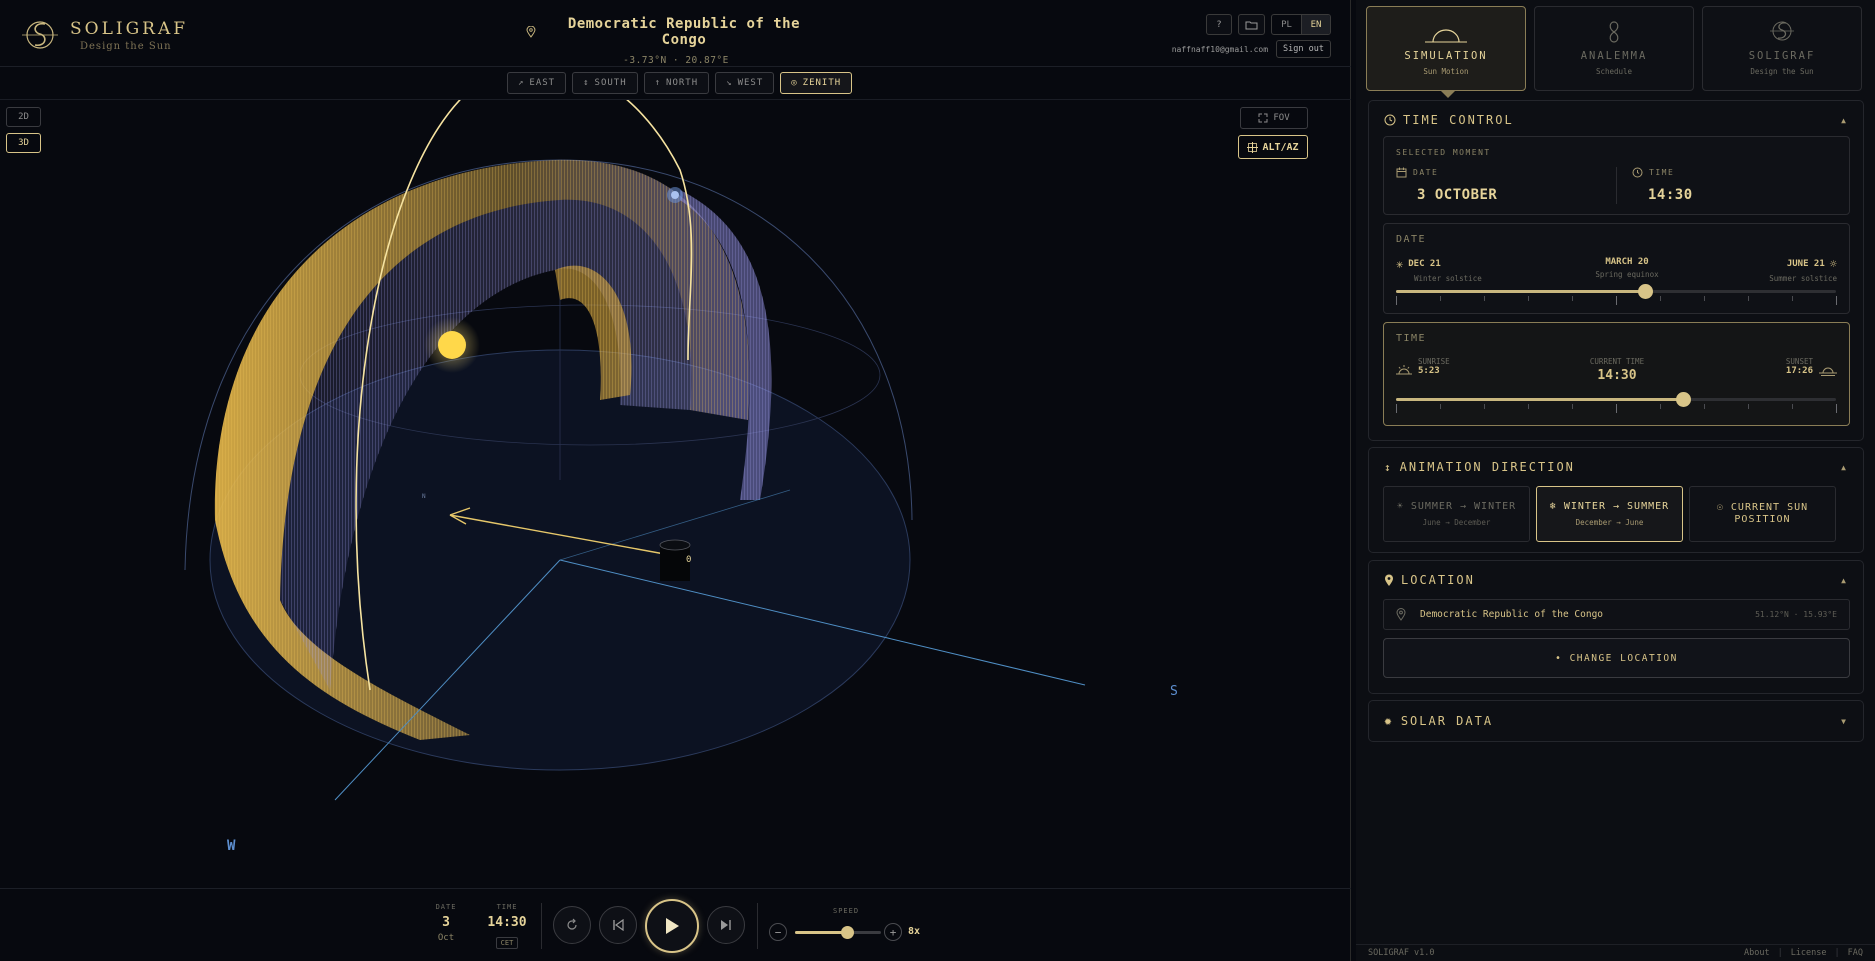 This screenshot has width=1875, height=961. What do you see at coordinates (1762, 514) in the screenshot?
I see `current-sun-position-button: ☉ CURRENT SUN POSITION` at bounding box center [1762, 514].